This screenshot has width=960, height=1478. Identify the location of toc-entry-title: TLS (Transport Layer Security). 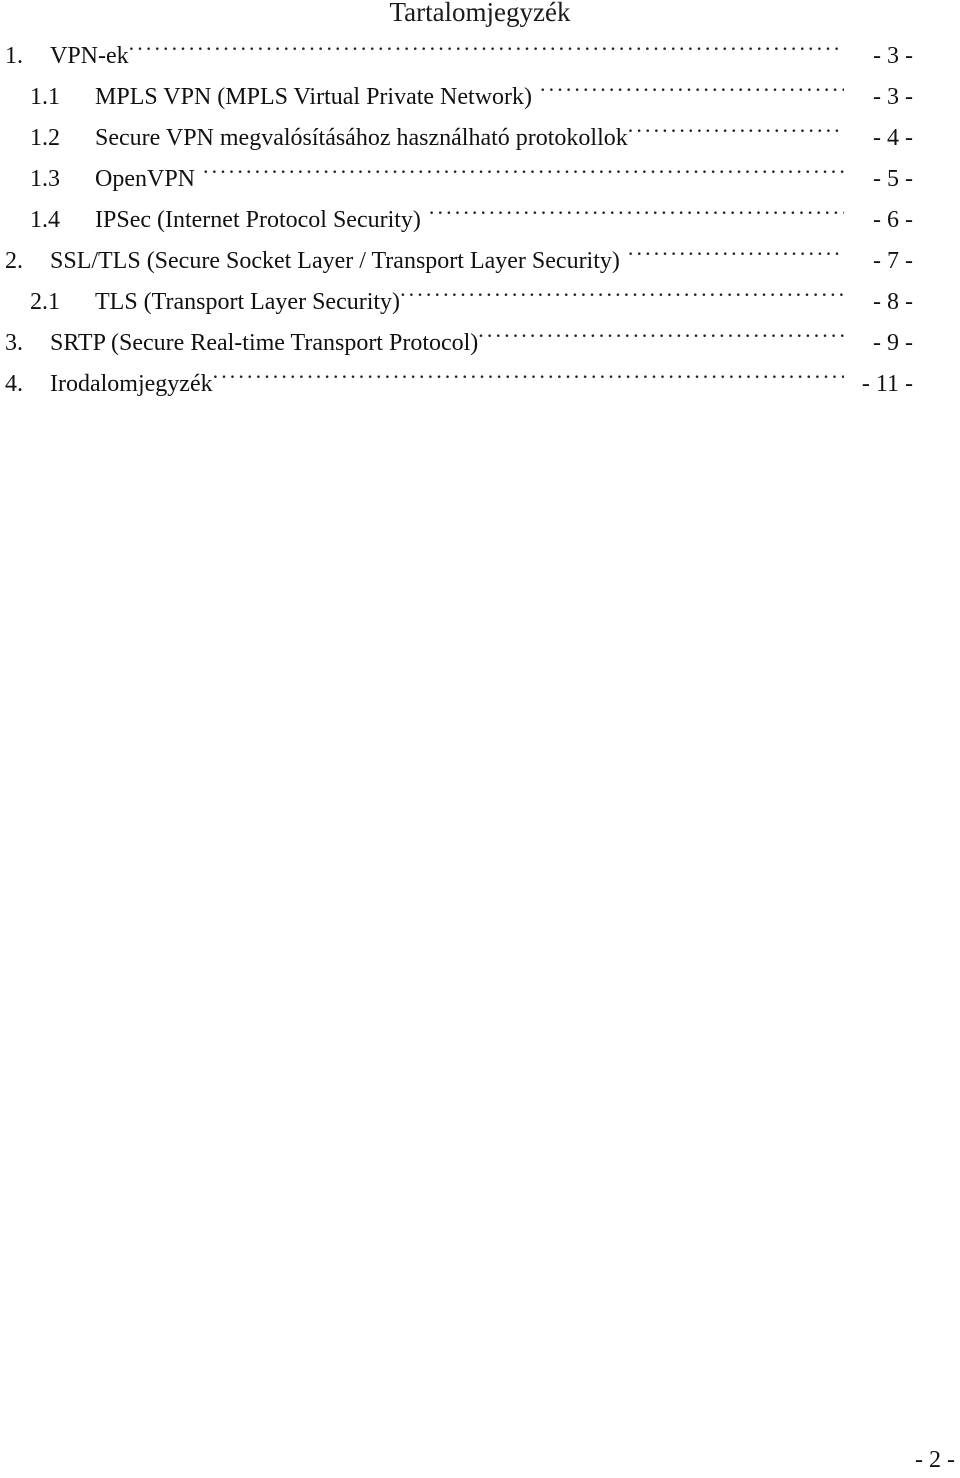
(248, 302).